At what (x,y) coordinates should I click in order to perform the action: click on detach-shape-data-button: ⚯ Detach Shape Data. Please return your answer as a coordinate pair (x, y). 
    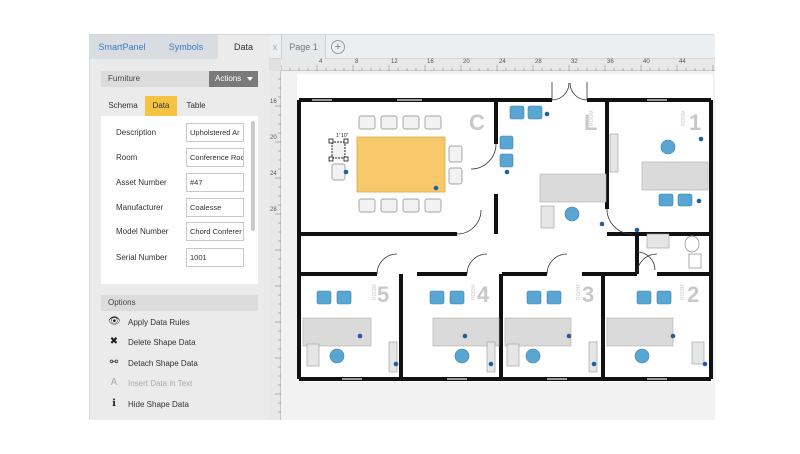
    Looking at the image, I should click on (179, 364).